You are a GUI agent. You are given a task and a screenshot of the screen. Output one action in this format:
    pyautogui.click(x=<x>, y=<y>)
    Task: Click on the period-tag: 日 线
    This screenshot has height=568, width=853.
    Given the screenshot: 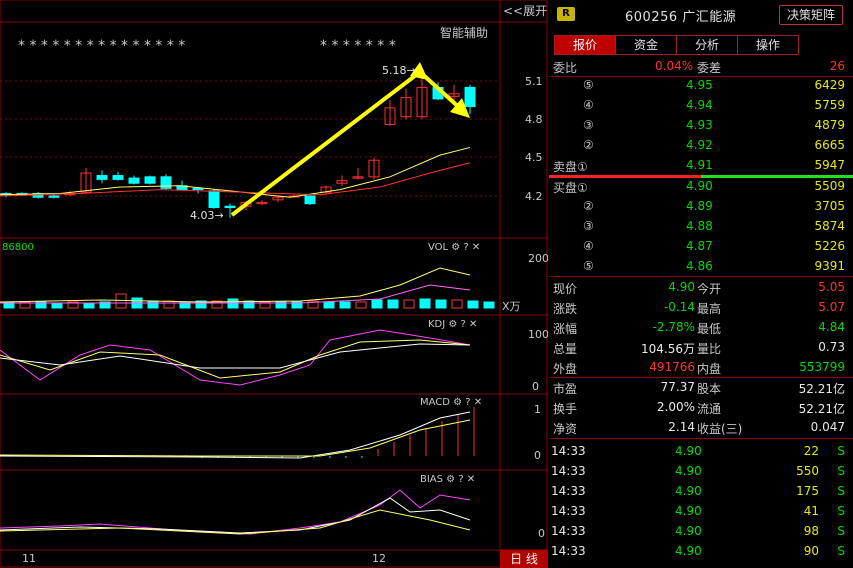 What is the action you would take?
    pyautogui.click(x=524, y=559)
    